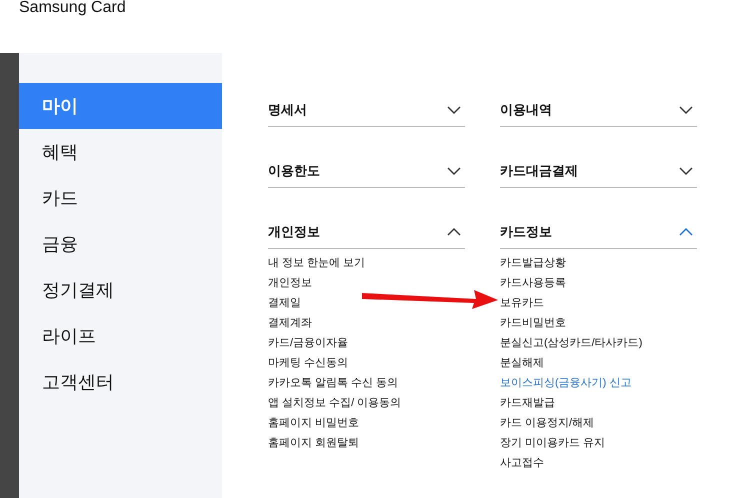 Image resolution: width=730 pixels, height=498 pixels. What do you see at coordinates (566, 383) in the screenshot?
I see `menu-link: 보이스피싱(금융사기) 신고` at bounding box center [566, 383].